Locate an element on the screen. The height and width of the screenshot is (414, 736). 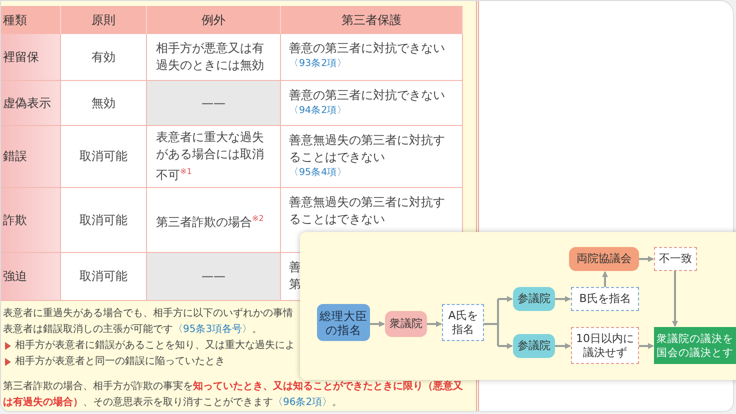
cell-text: 善 is located at coordinates (295, 267).